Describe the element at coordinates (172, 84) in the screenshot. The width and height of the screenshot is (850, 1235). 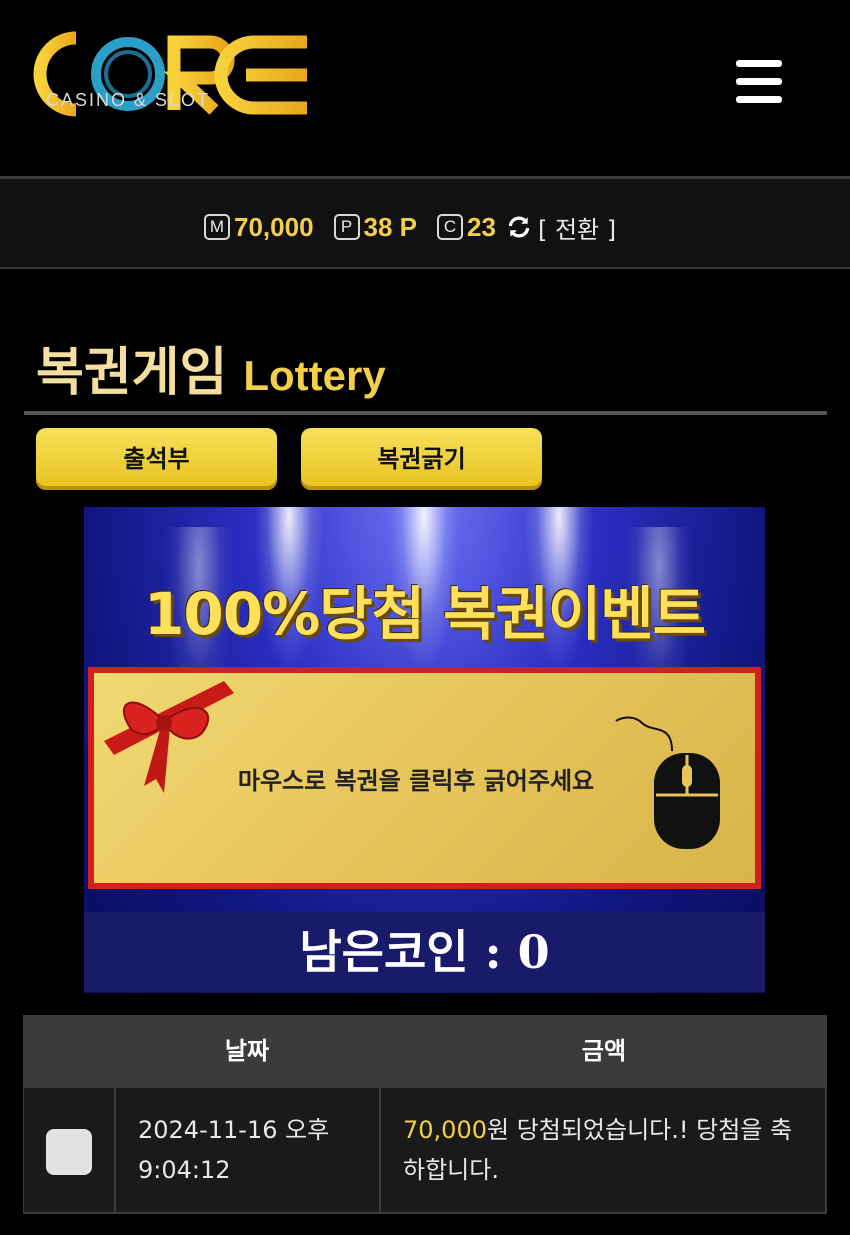
I see `core-logo` at that location.